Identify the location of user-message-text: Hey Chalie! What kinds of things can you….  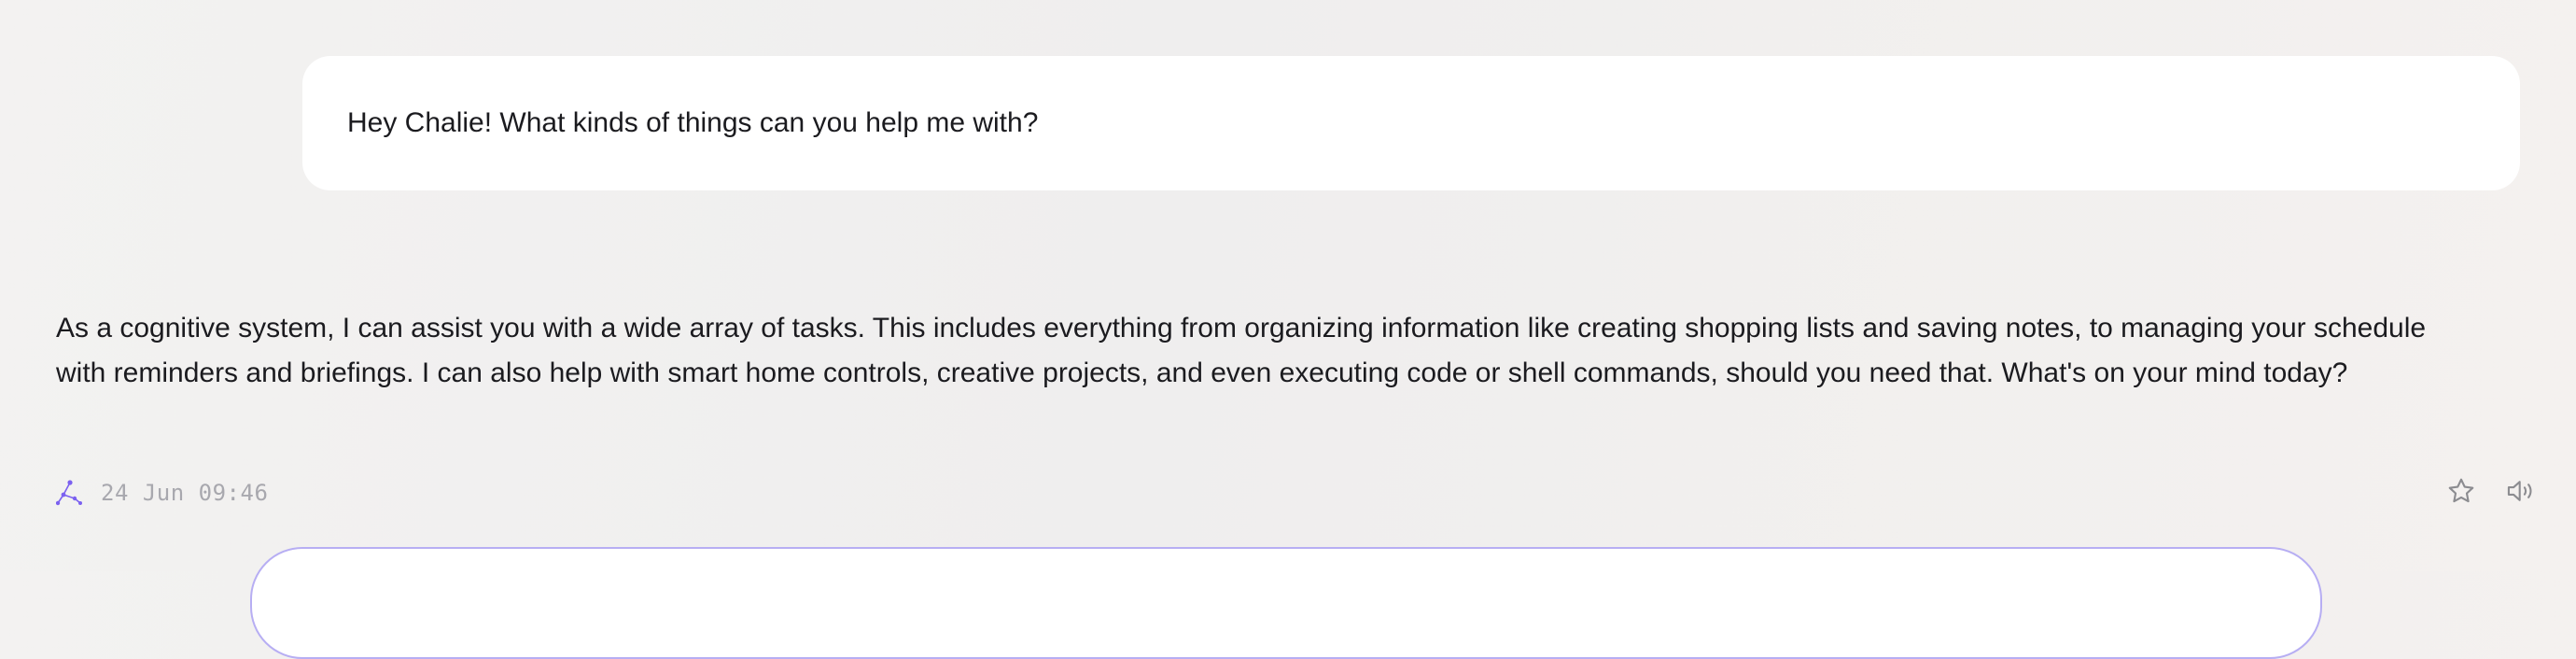
(693, 122).